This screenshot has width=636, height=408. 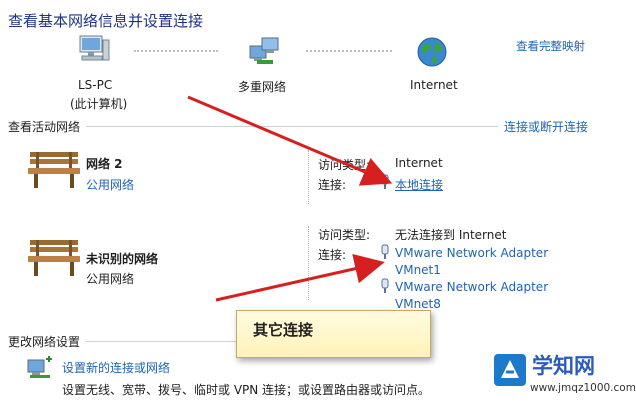 I want to click on watermark-url: www.jmqz1000.com, so click(x=583, y=388).